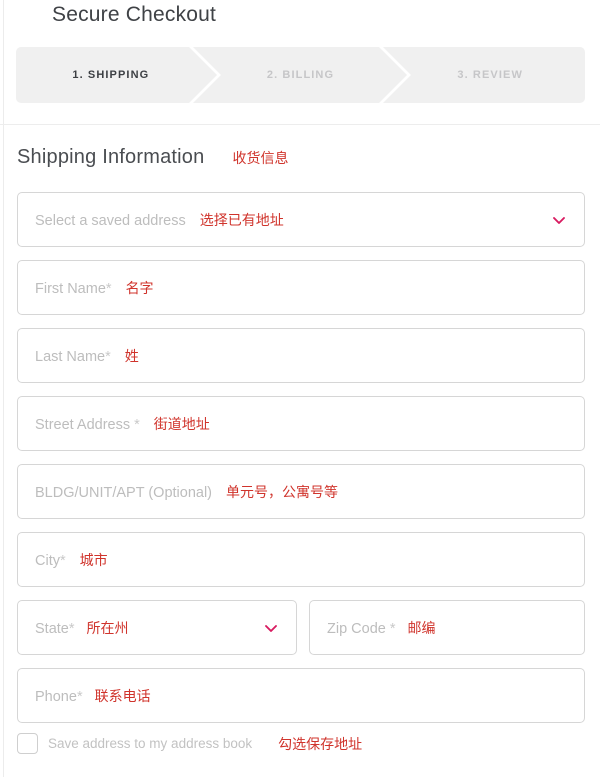  I want to click on save-address-row: Save address to my address book 勾选保存地址, so click(189, 743).